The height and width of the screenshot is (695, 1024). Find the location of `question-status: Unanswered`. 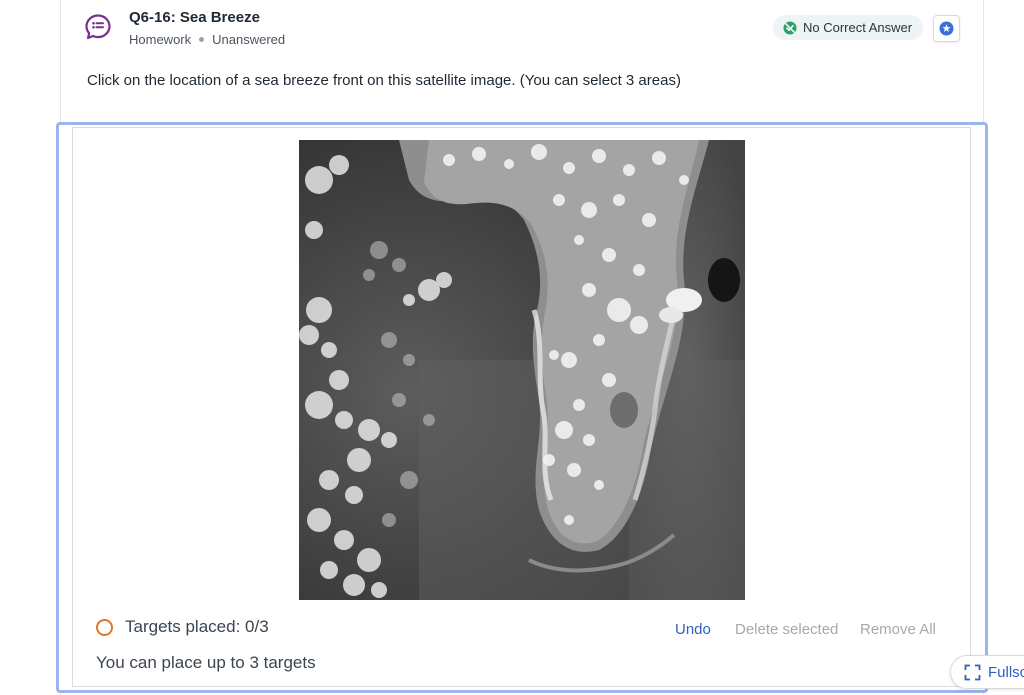

question-status: Unanswered is located at coordinates (249, 39).